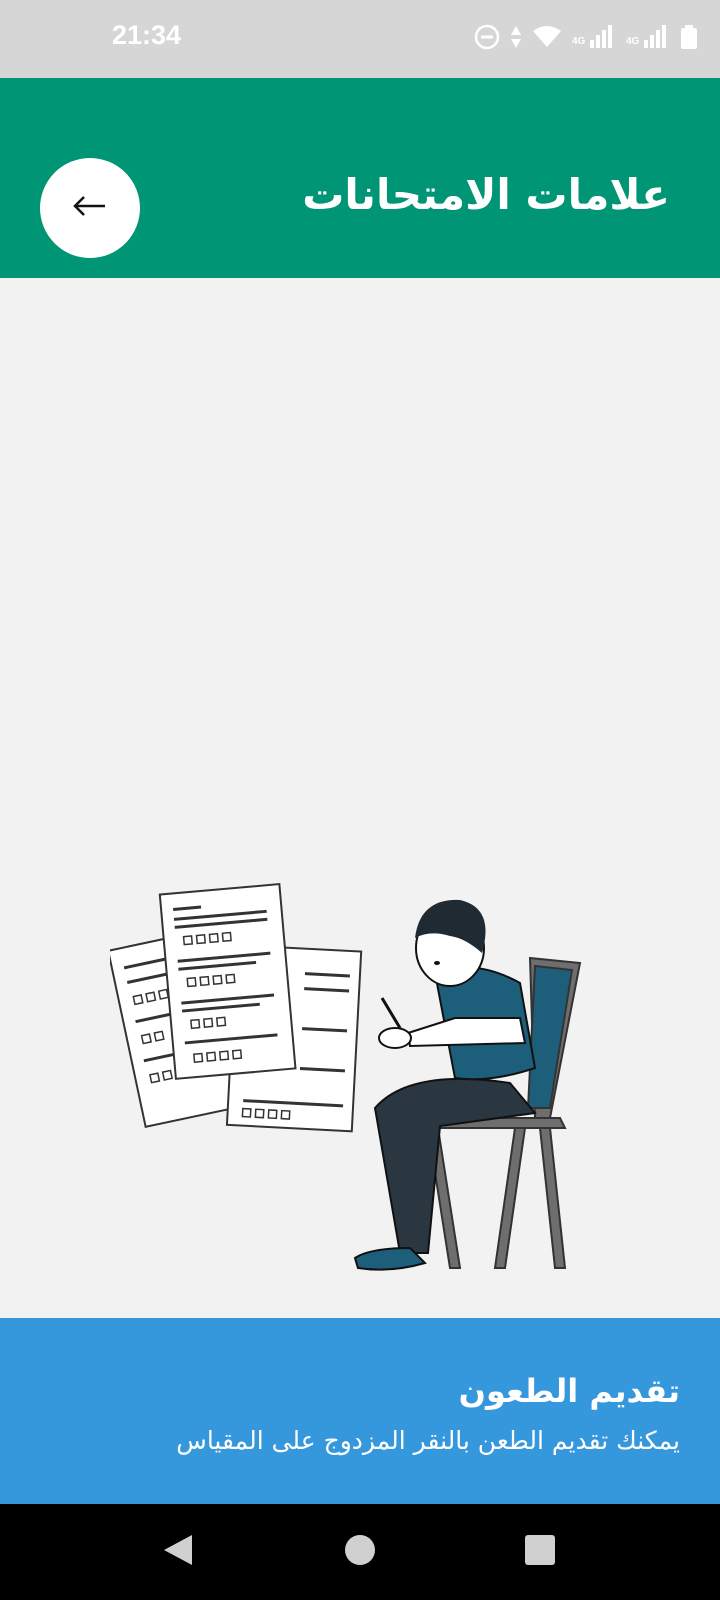  What do you see at coordinates (147, 35) in the screenshot?
I see `status-time: 21:34` at bounding box center [147, 35].